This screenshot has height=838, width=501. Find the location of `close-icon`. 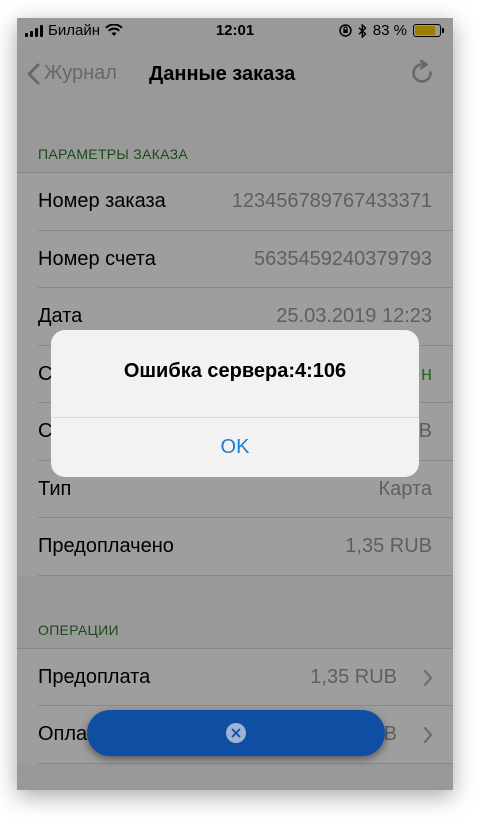

close-icon is located at coordinates (236, 733).